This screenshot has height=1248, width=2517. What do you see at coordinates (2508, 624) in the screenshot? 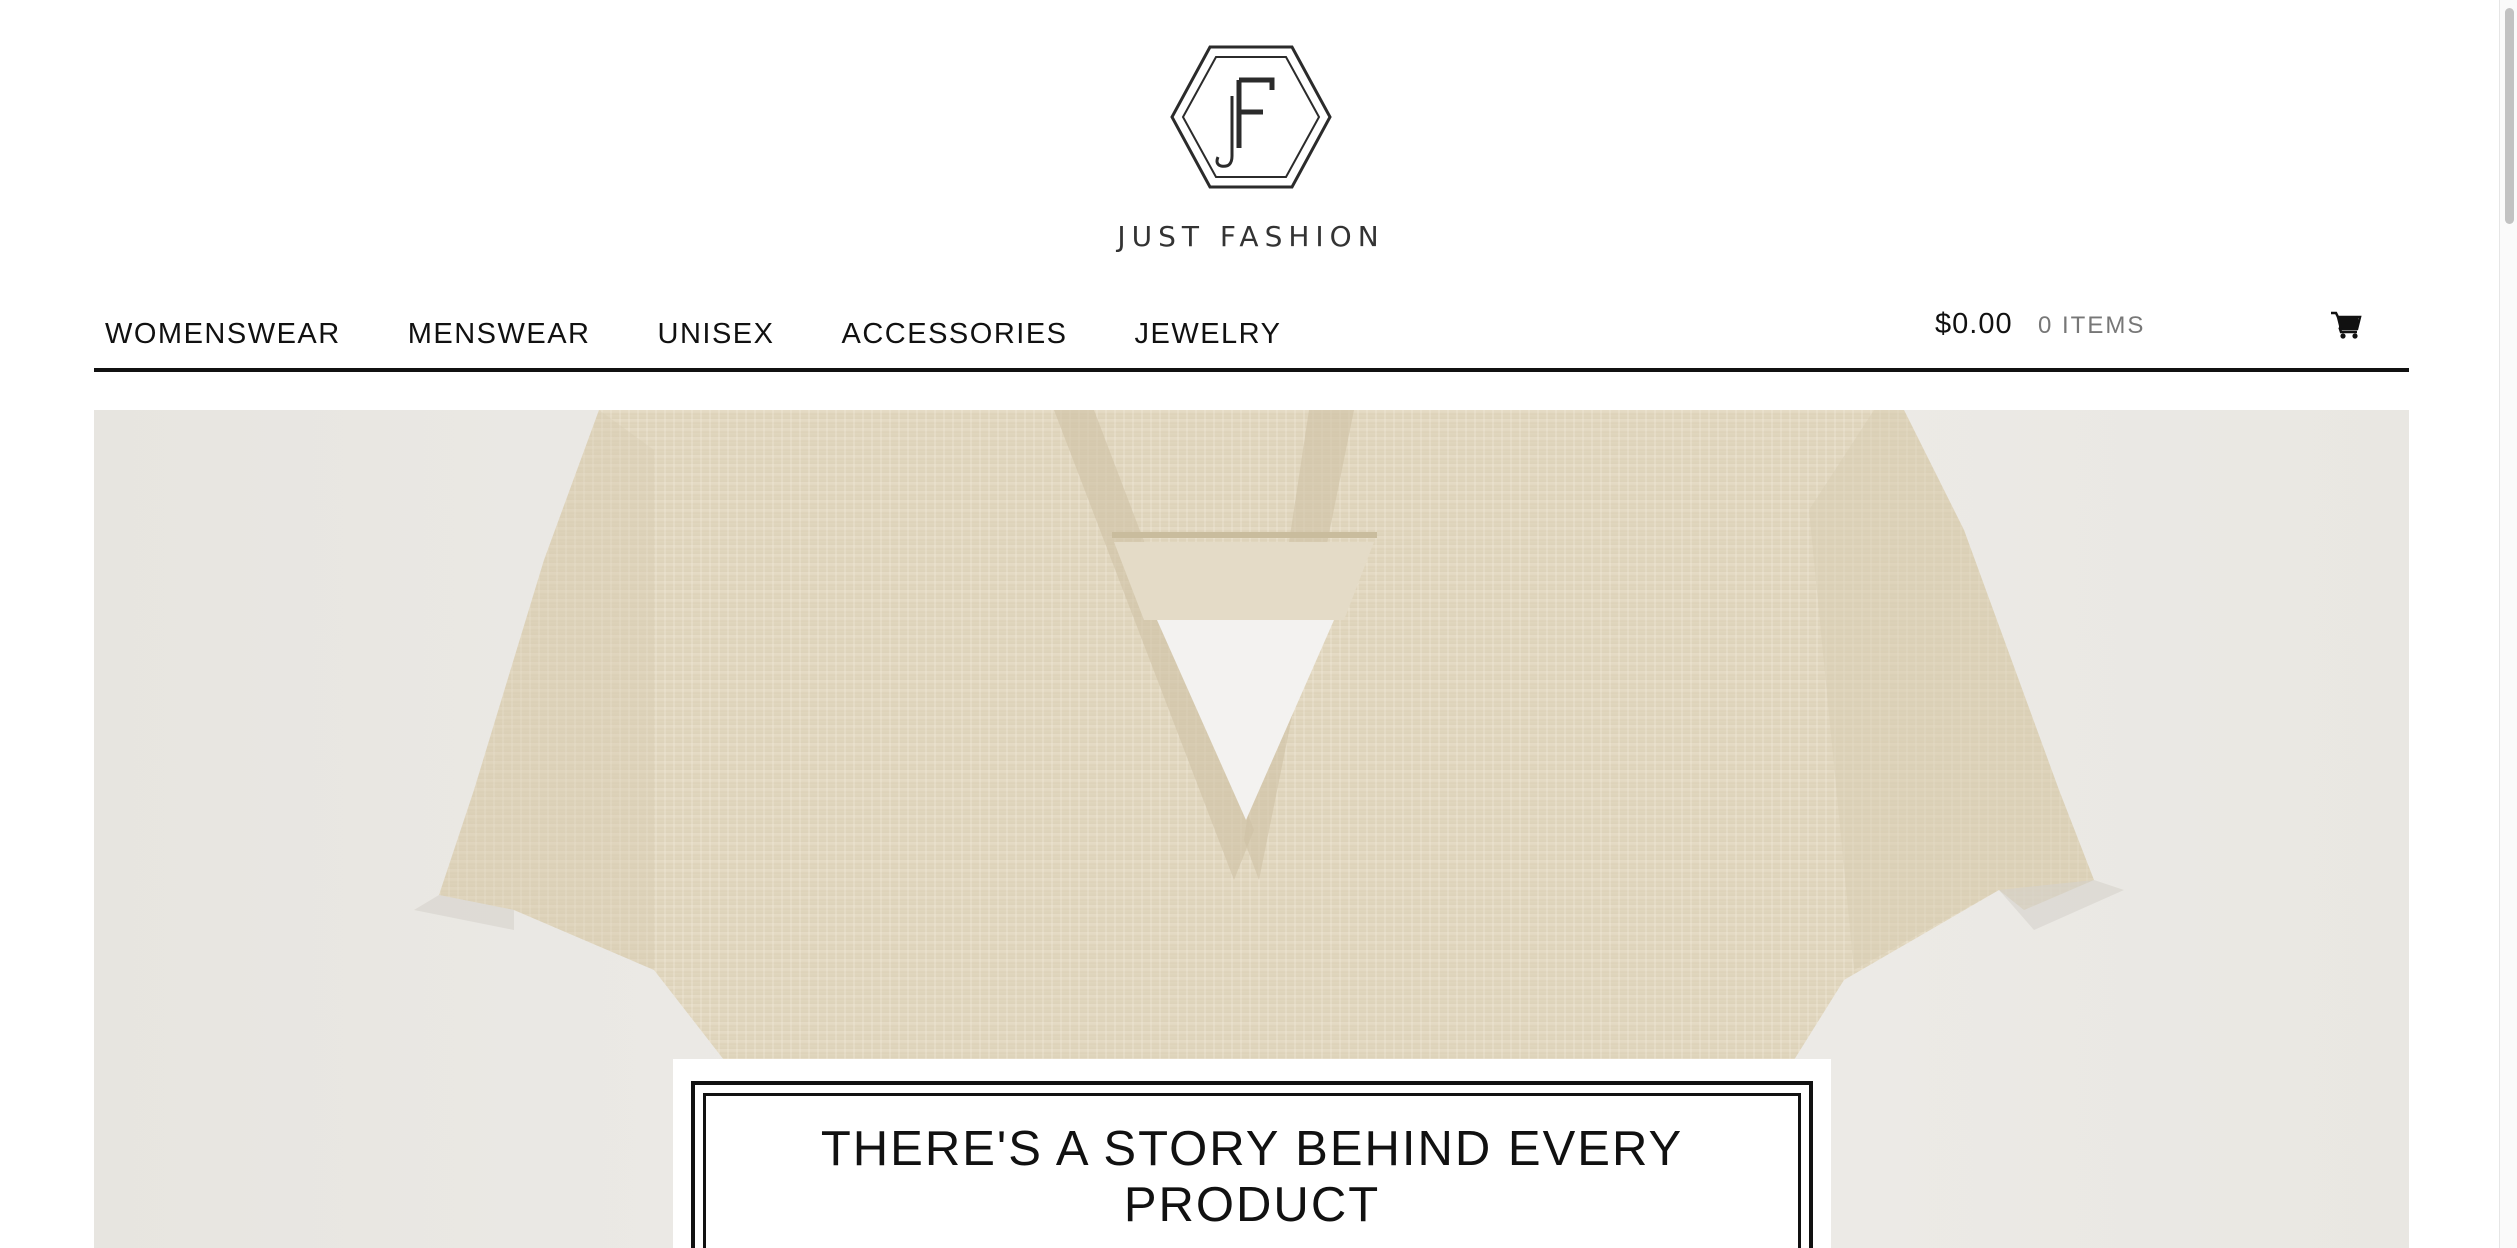
I see `page-scrollbar` at bounding box center [2508, 624].